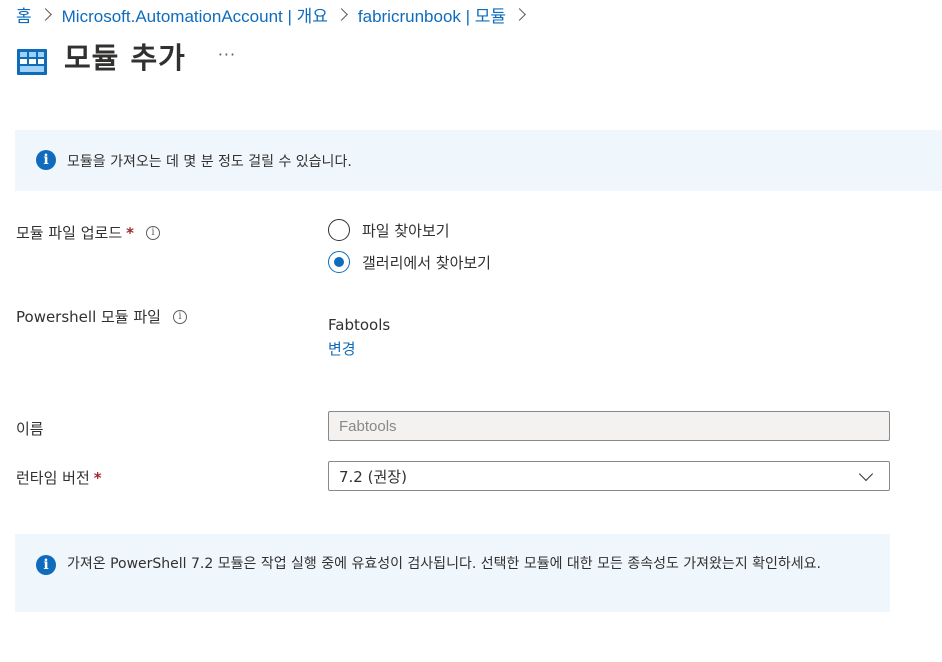 This screenshot has height=662, width=942. What do you see at coordinates (24, 14) in the screenshot?
I see `breadcrumb-home: 홈` at bounding box center [24, 14].